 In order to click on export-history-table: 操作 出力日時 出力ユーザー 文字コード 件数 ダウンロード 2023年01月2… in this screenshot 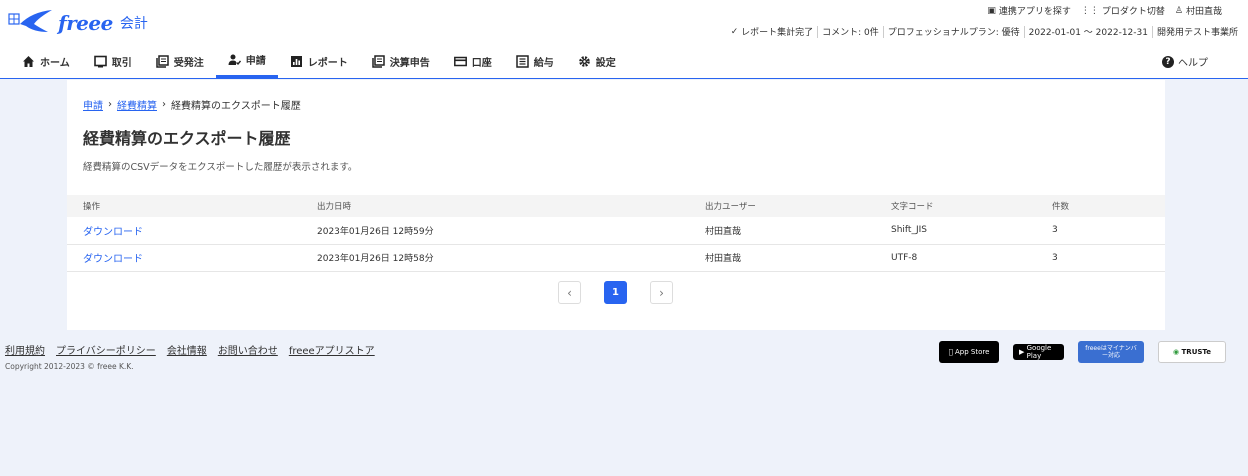, I will do `click(616, 233)`.